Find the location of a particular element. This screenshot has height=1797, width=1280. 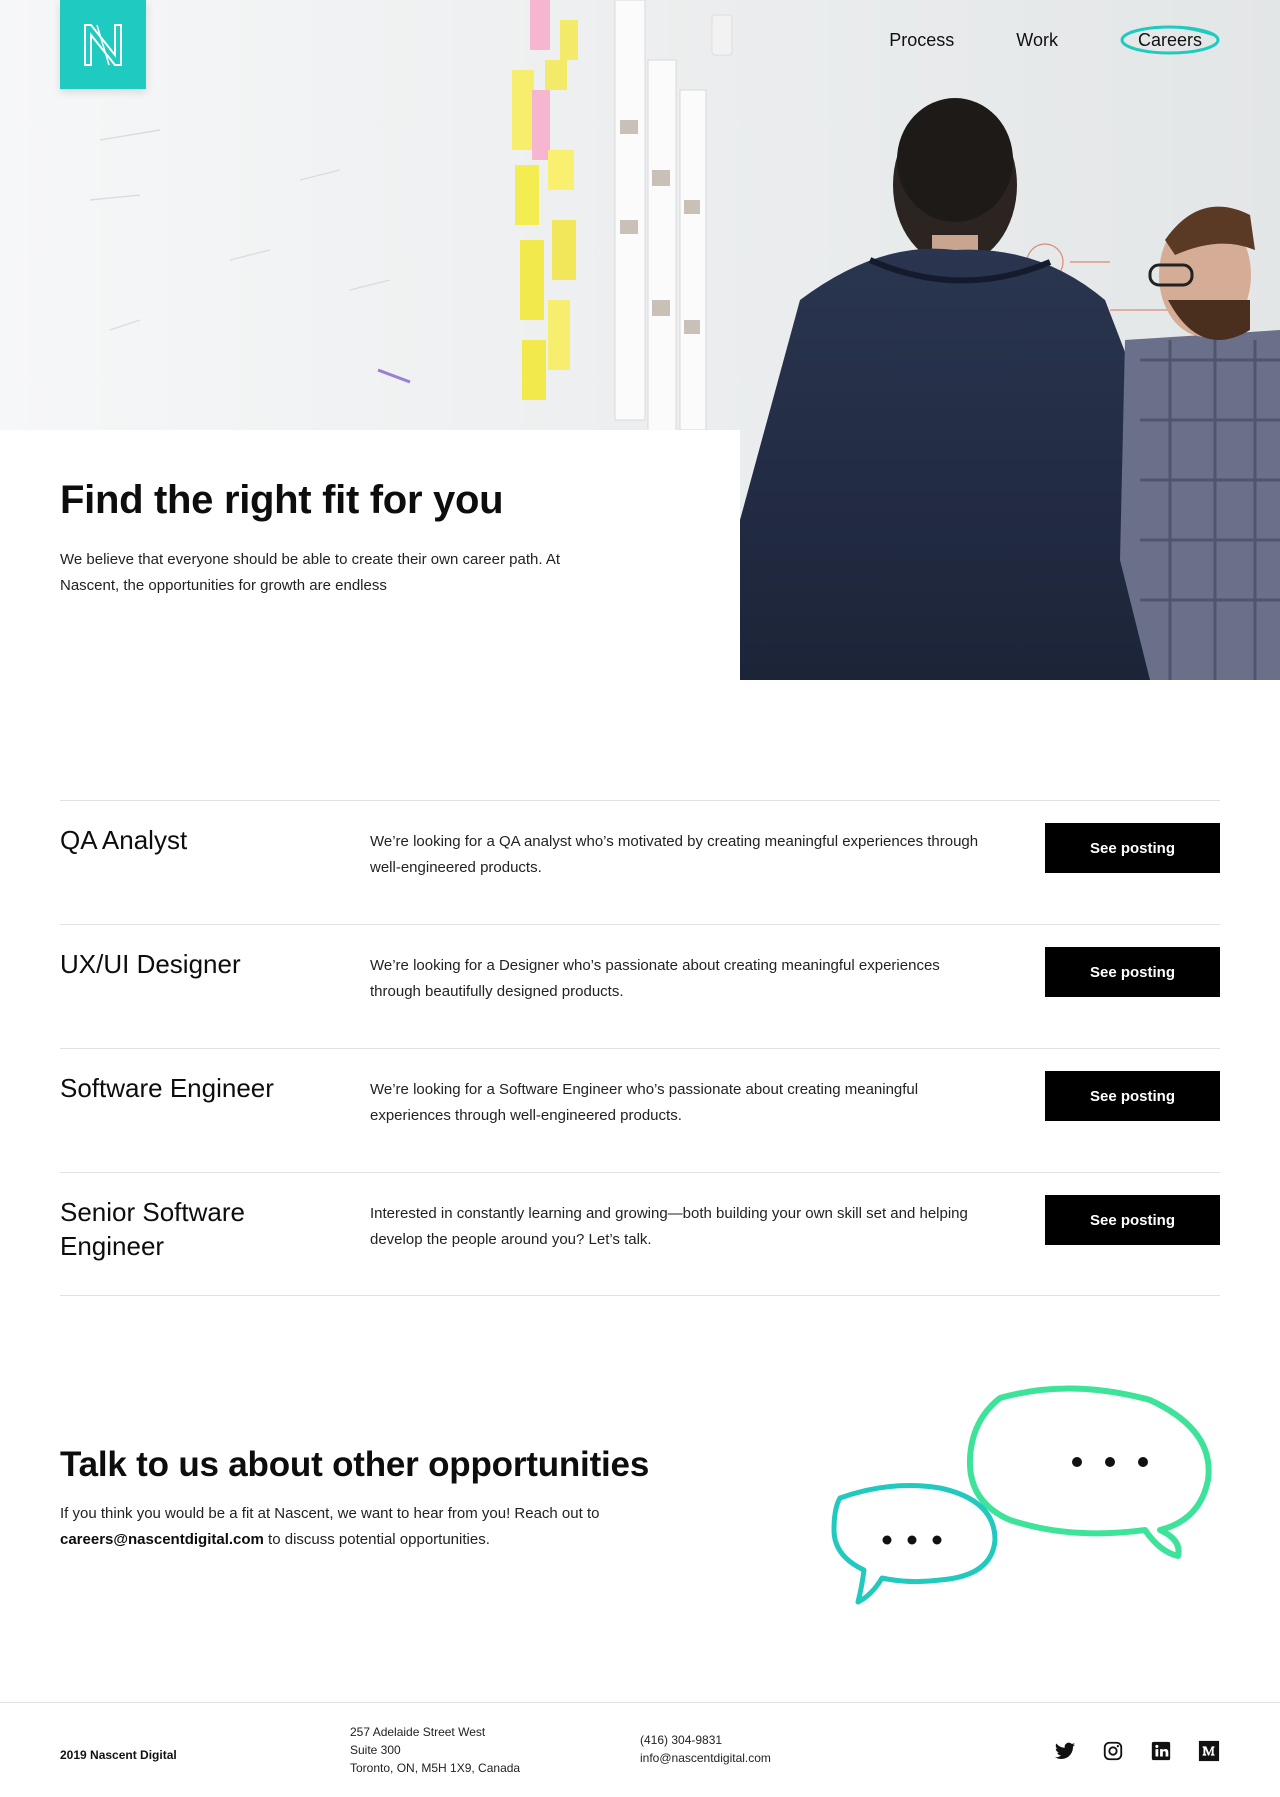

social-links is located at coordinates (1137, 1751).